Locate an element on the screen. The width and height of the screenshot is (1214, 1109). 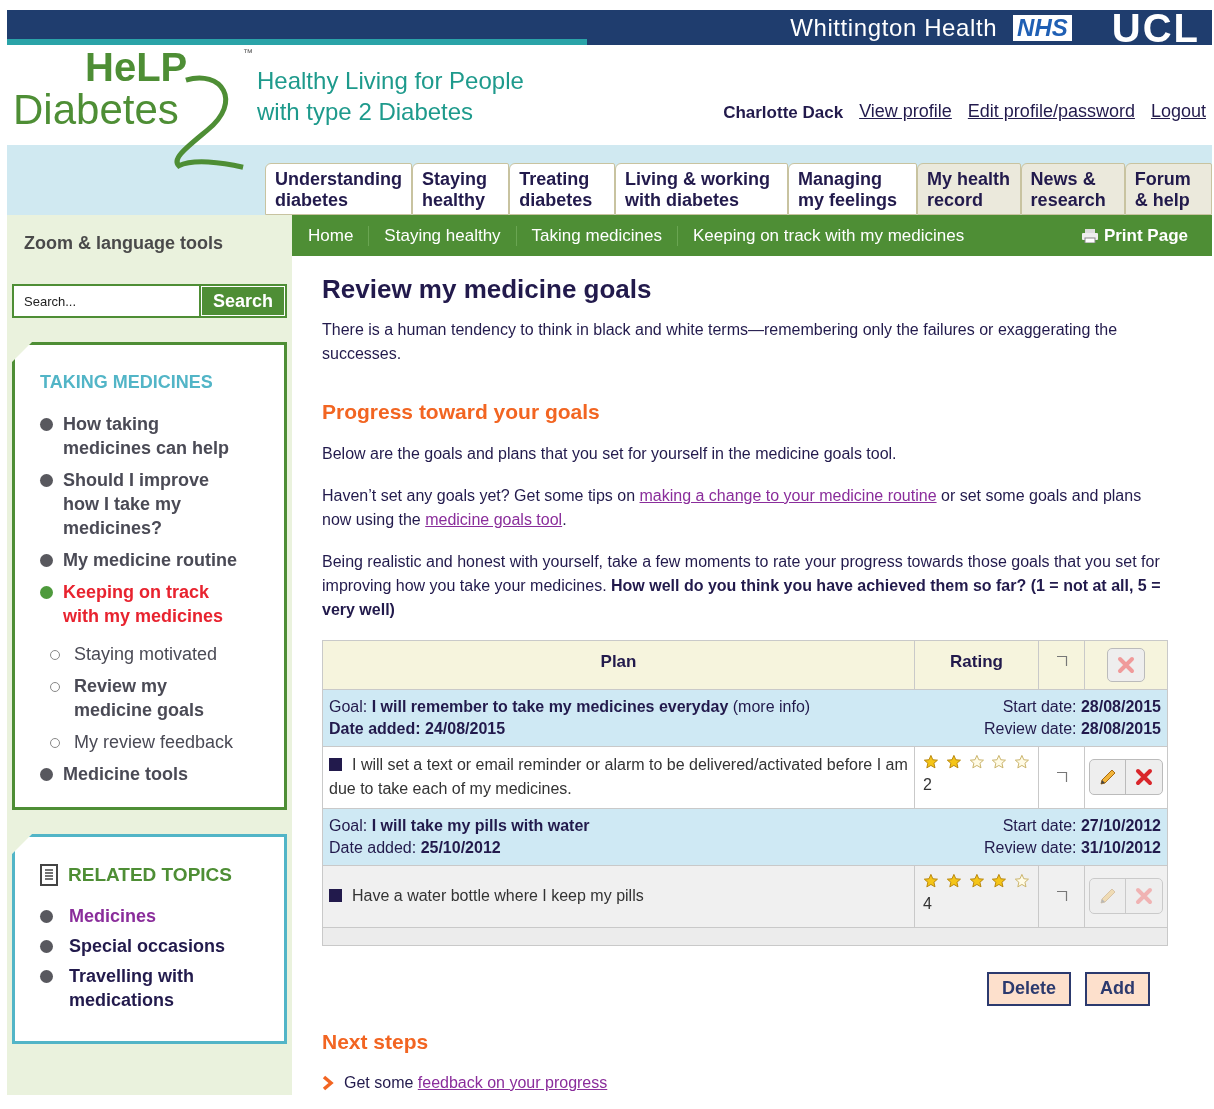
tagline: with type 2 Diabetes is located at coordinates (366, 112).